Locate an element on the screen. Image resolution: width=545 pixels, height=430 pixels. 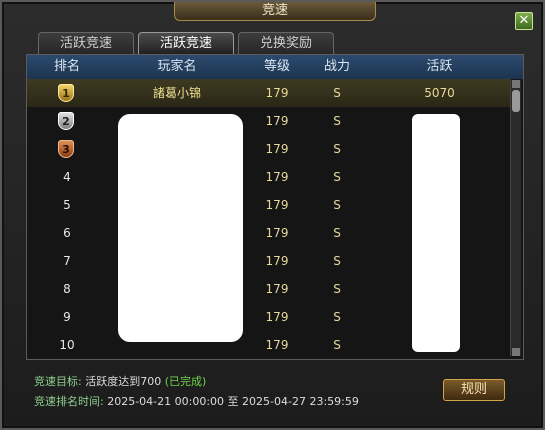
table-header: 排名 玩家名 等级 战力 活跃 is located at coordinates (275, 67).